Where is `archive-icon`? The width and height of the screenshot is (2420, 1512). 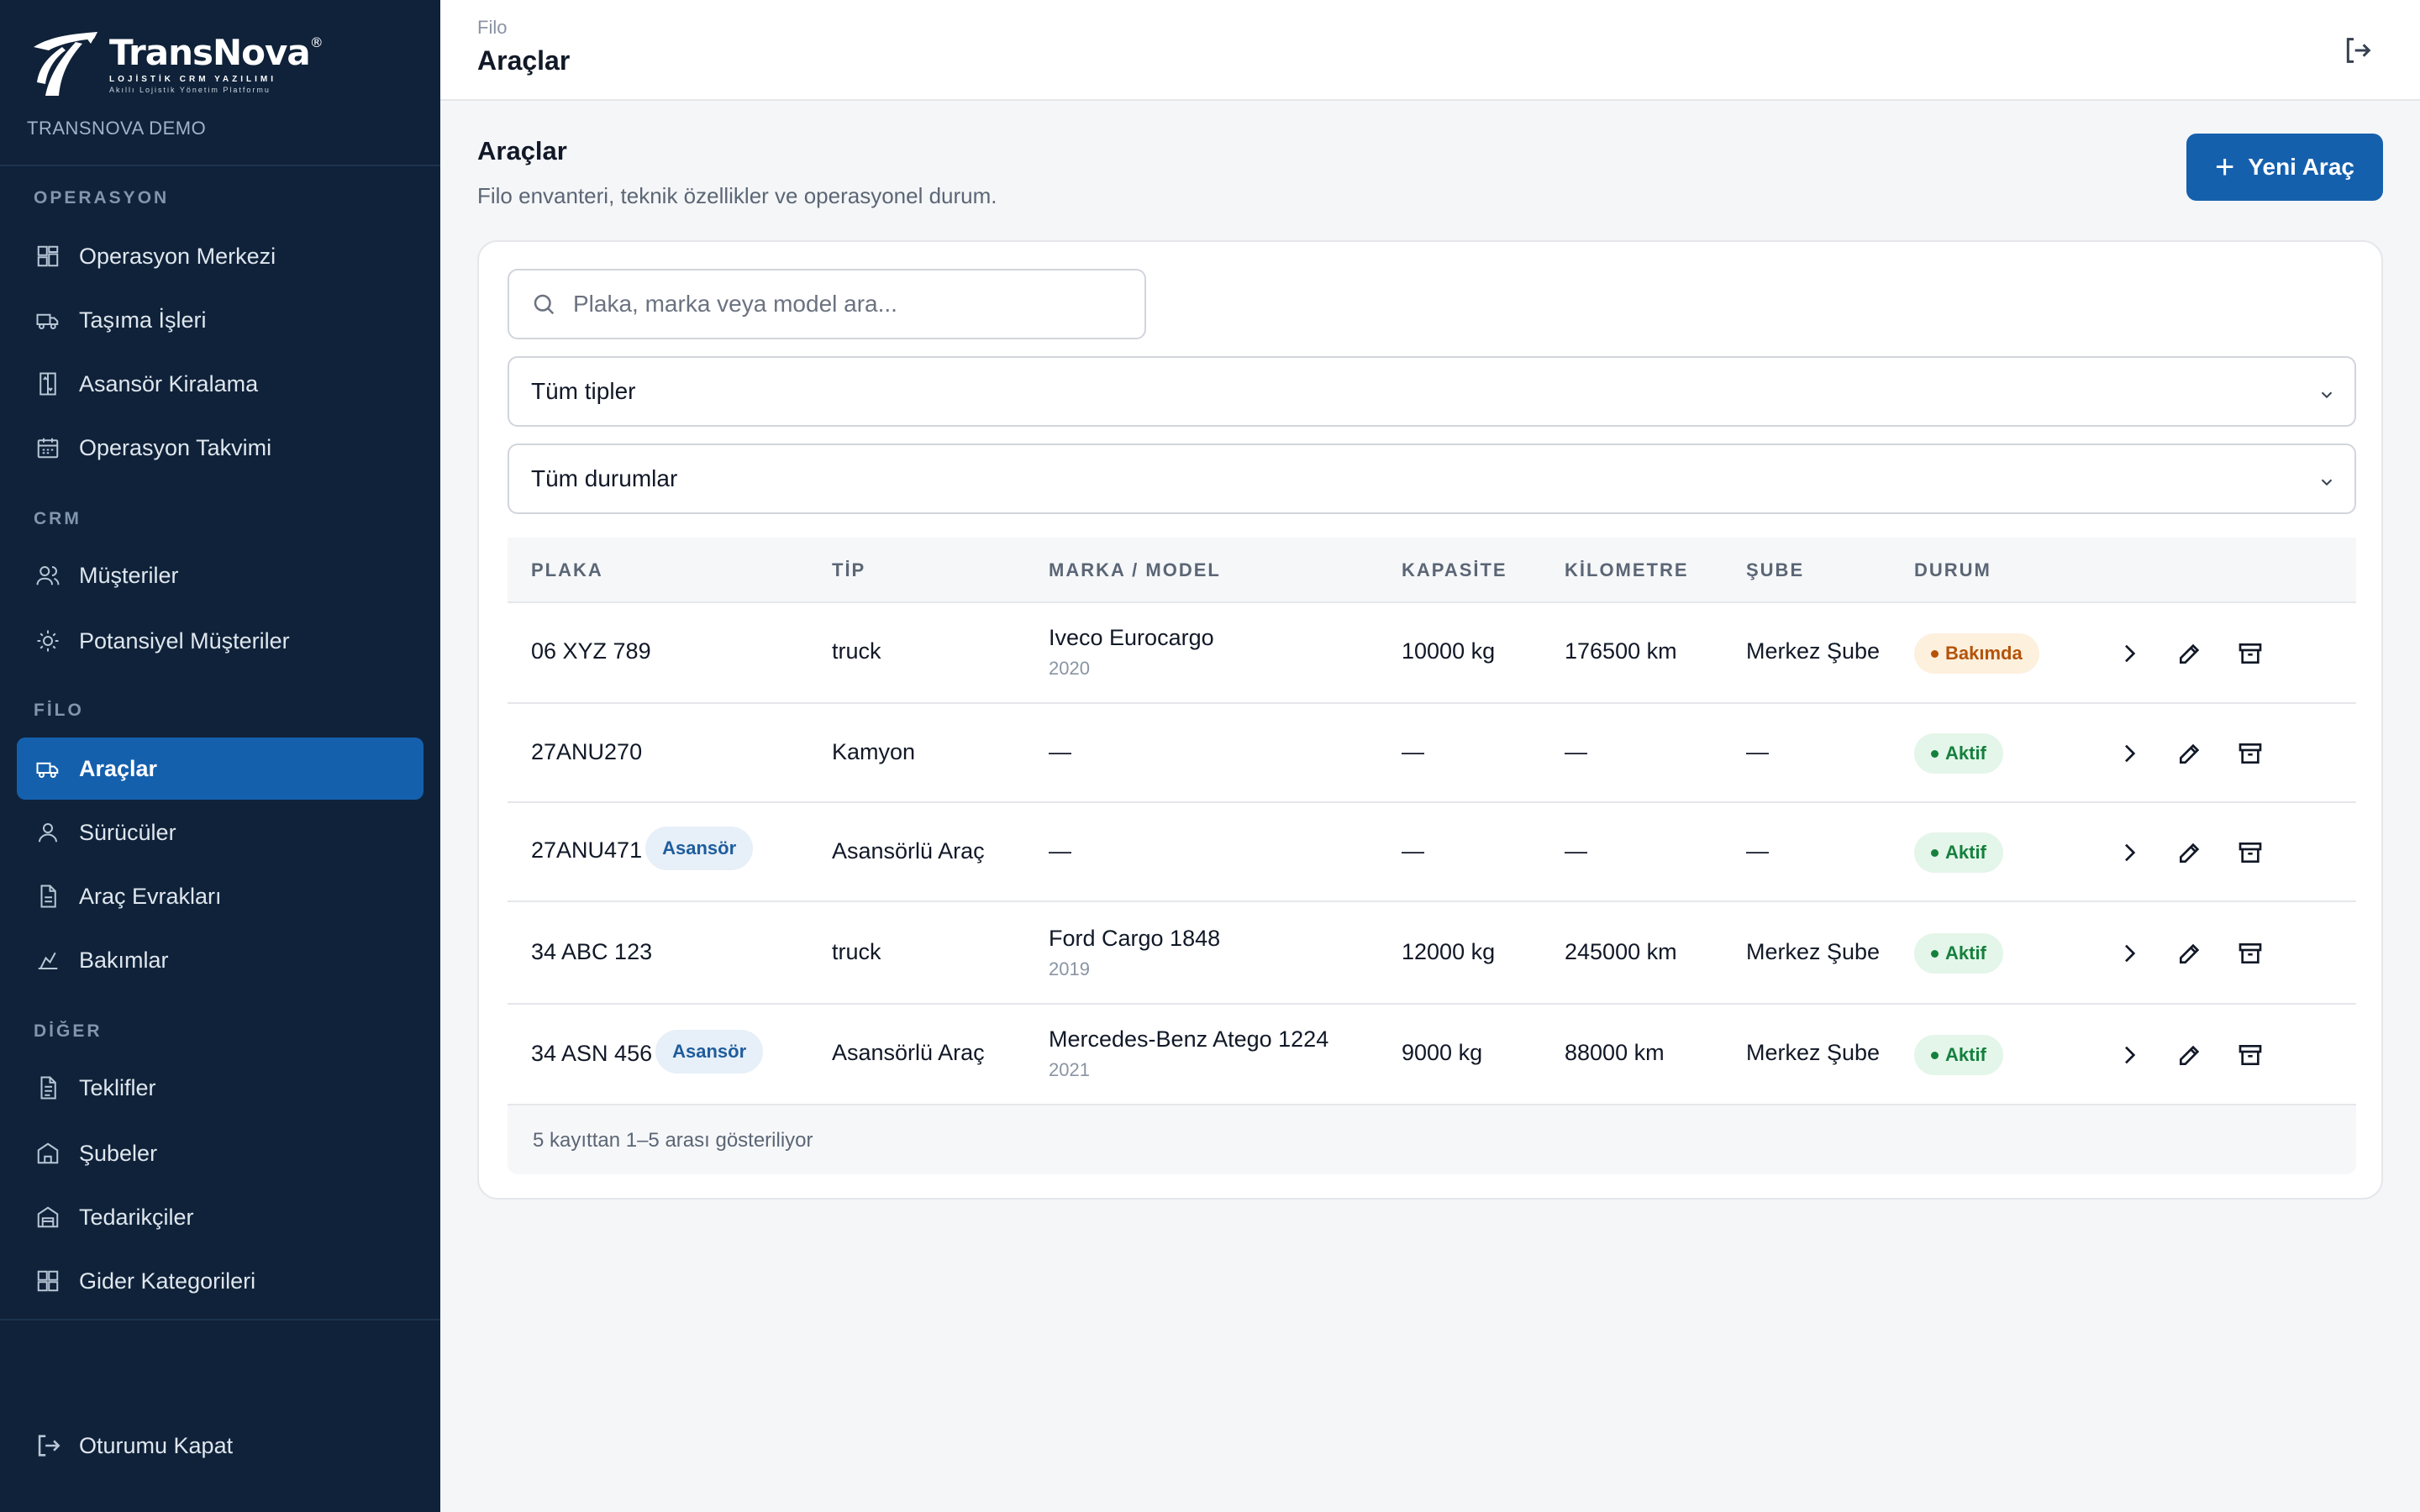
archive-icon is located at coordinates (2250, 953).